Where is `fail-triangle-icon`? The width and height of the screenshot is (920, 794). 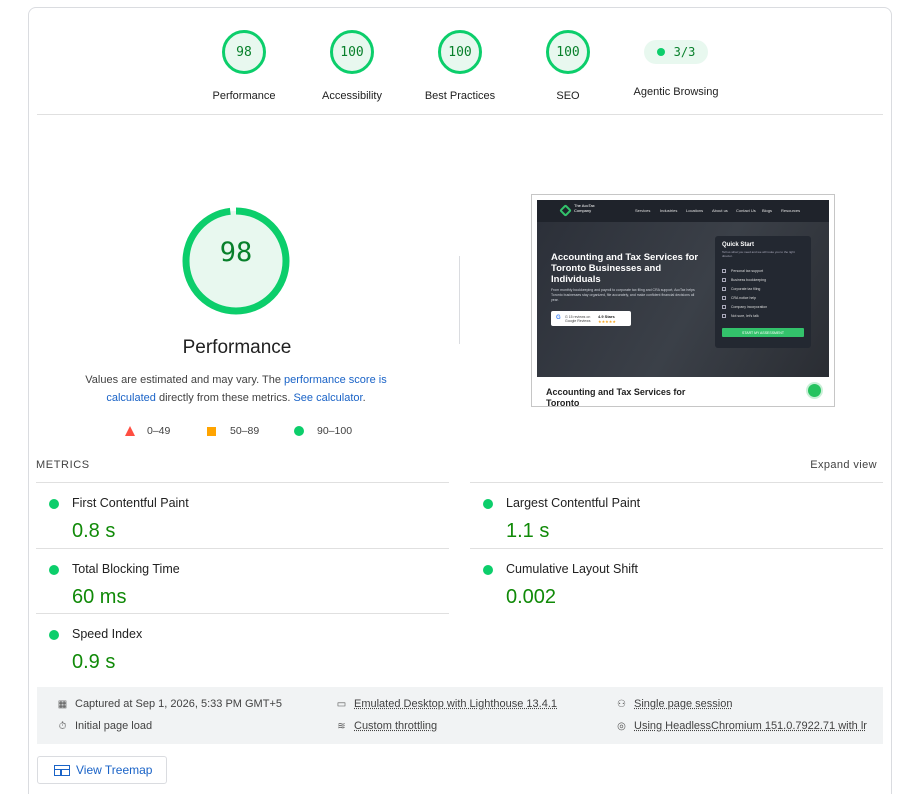 fail-triangle-icon is located at coordinates (130, 431).